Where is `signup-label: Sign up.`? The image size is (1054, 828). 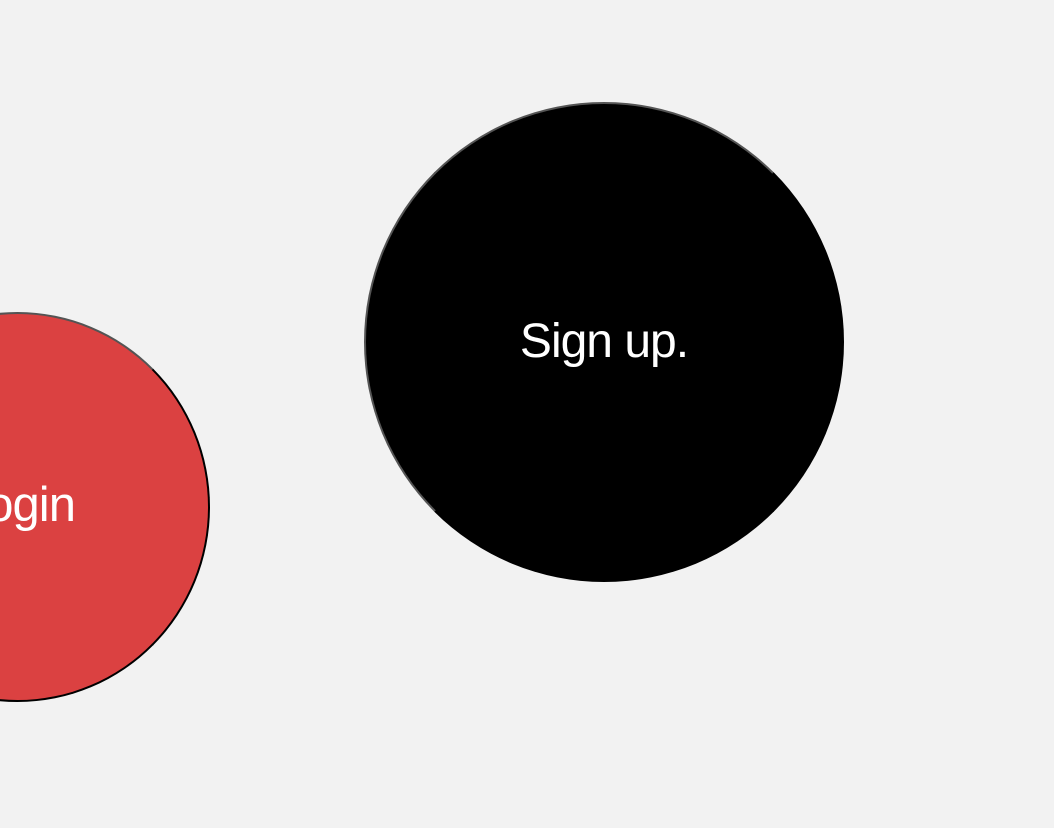
signup-label: Sign up. is located at coordinates (604, 341).